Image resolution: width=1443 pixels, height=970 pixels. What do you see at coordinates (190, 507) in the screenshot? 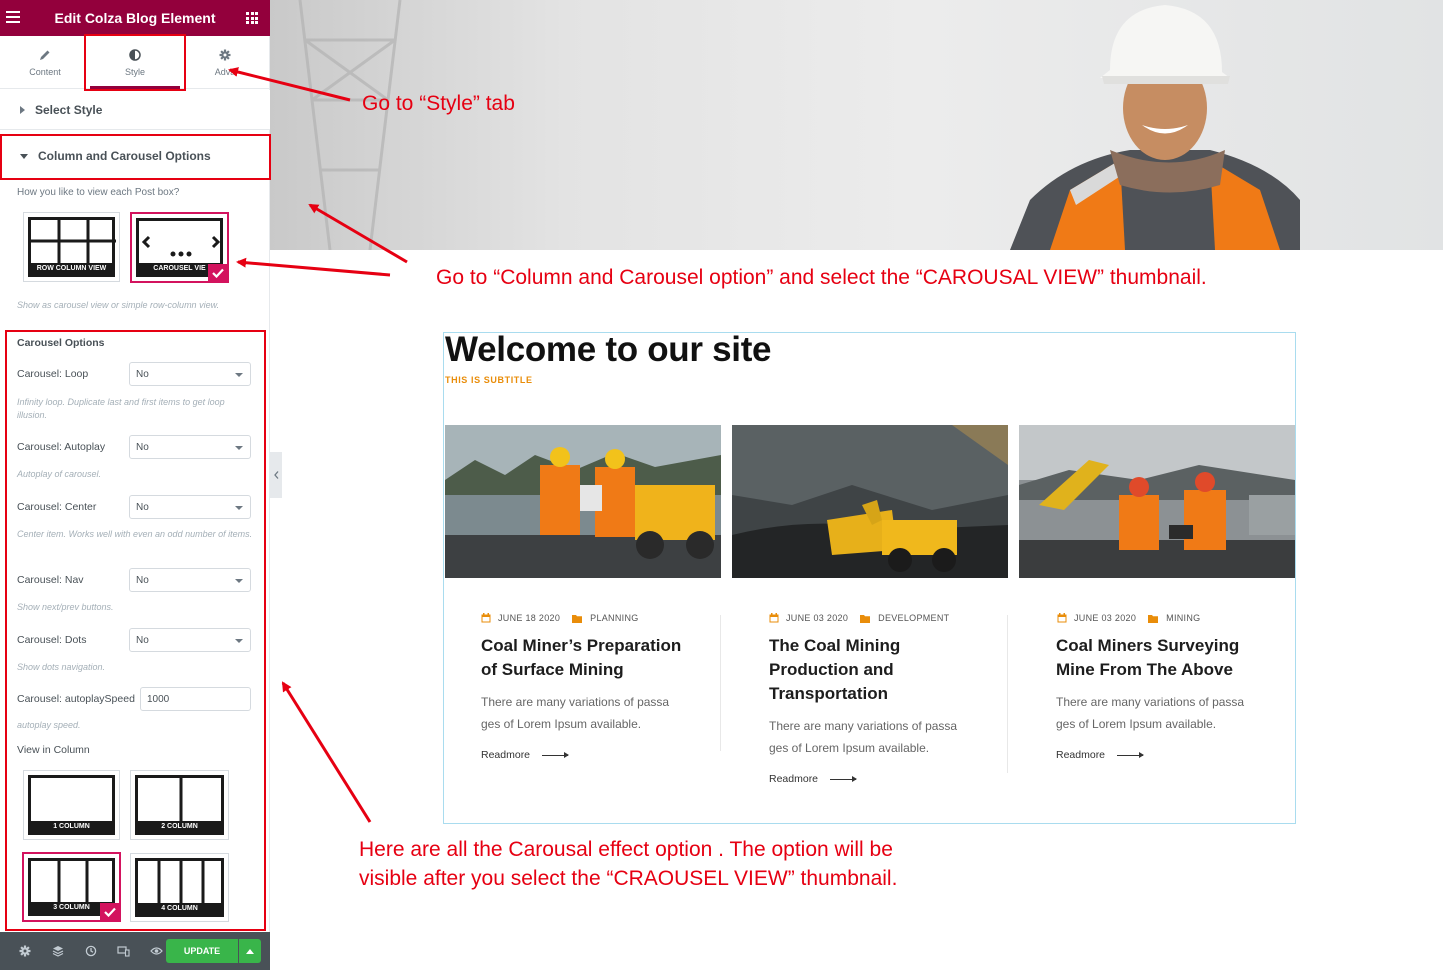
I see `carousel-center-select: No` at bounding box center [190, 507].